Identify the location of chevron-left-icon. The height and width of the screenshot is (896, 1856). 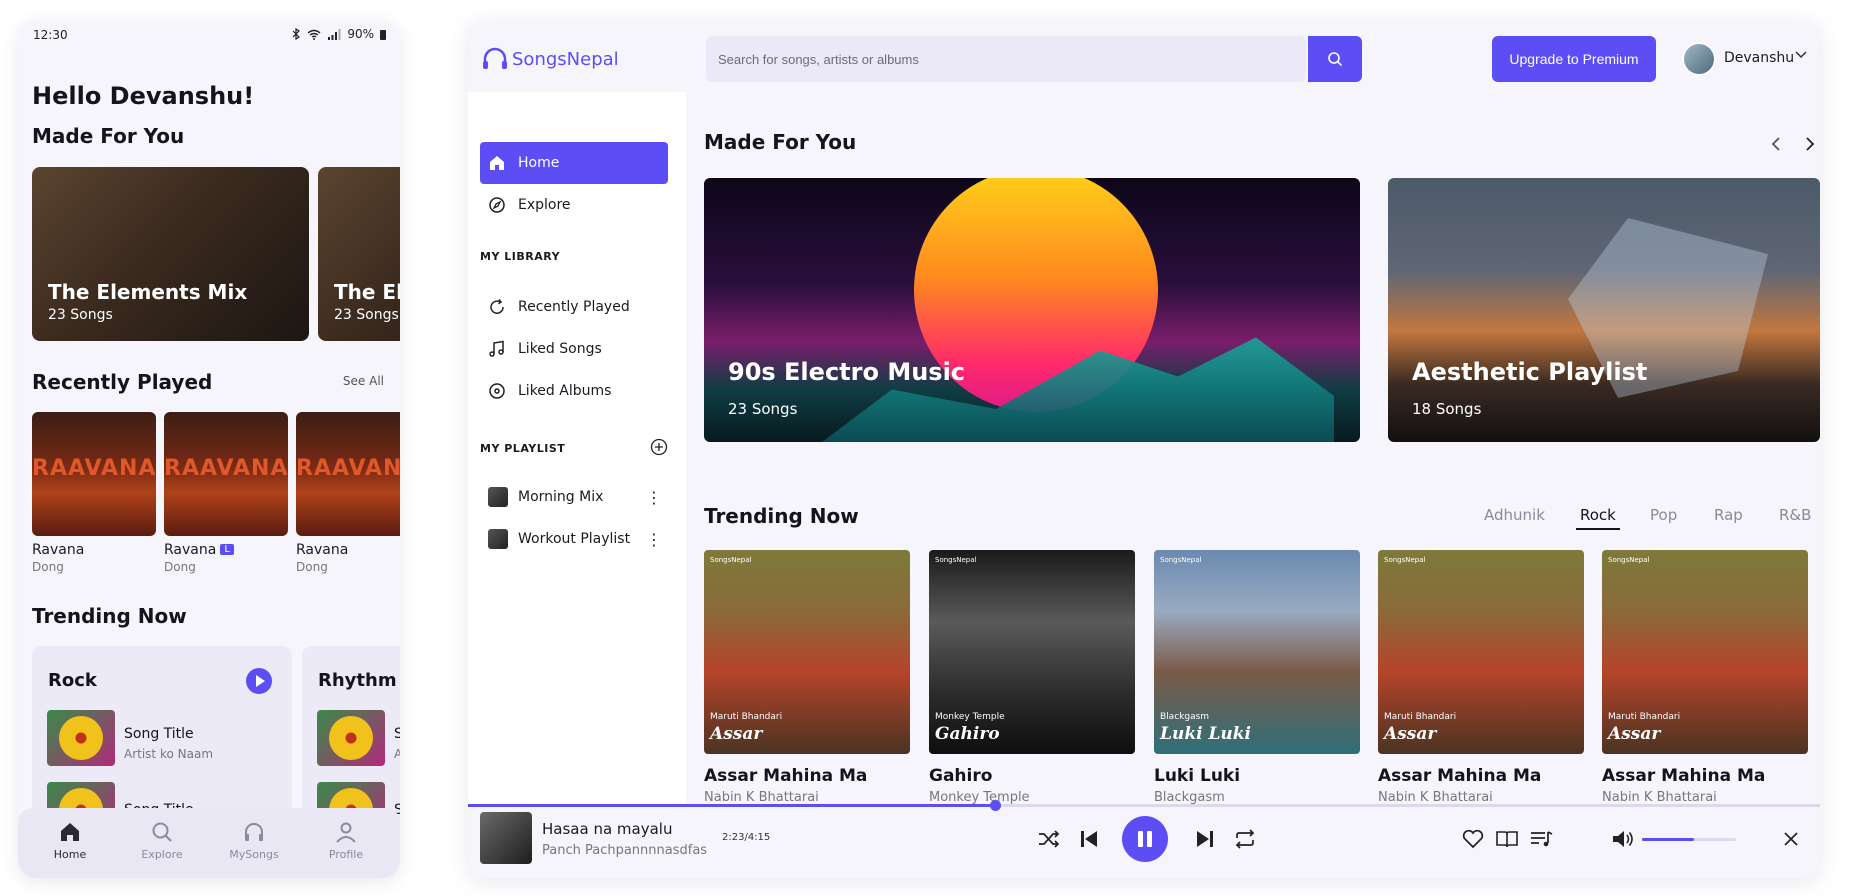
(1776, 144).